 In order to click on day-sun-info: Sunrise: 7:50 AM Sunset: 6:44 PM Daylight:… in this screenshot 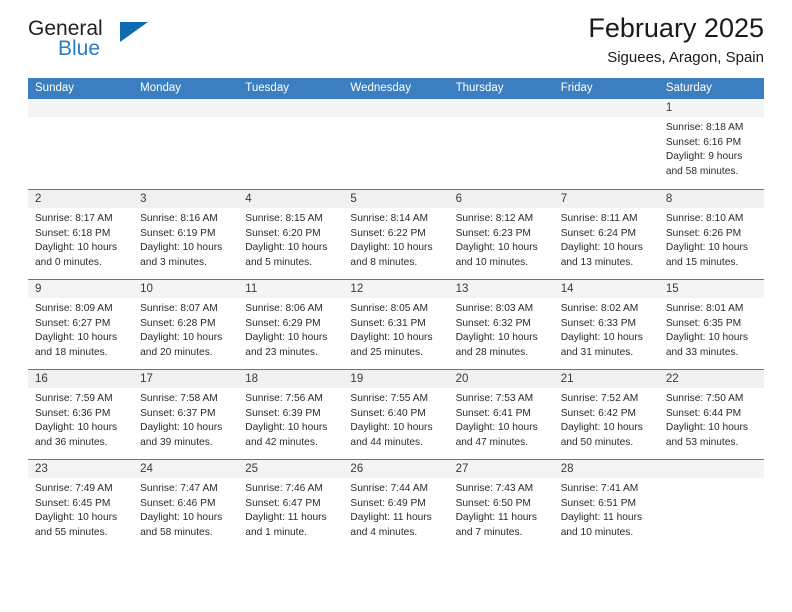, I will do `click(711, 419)`.